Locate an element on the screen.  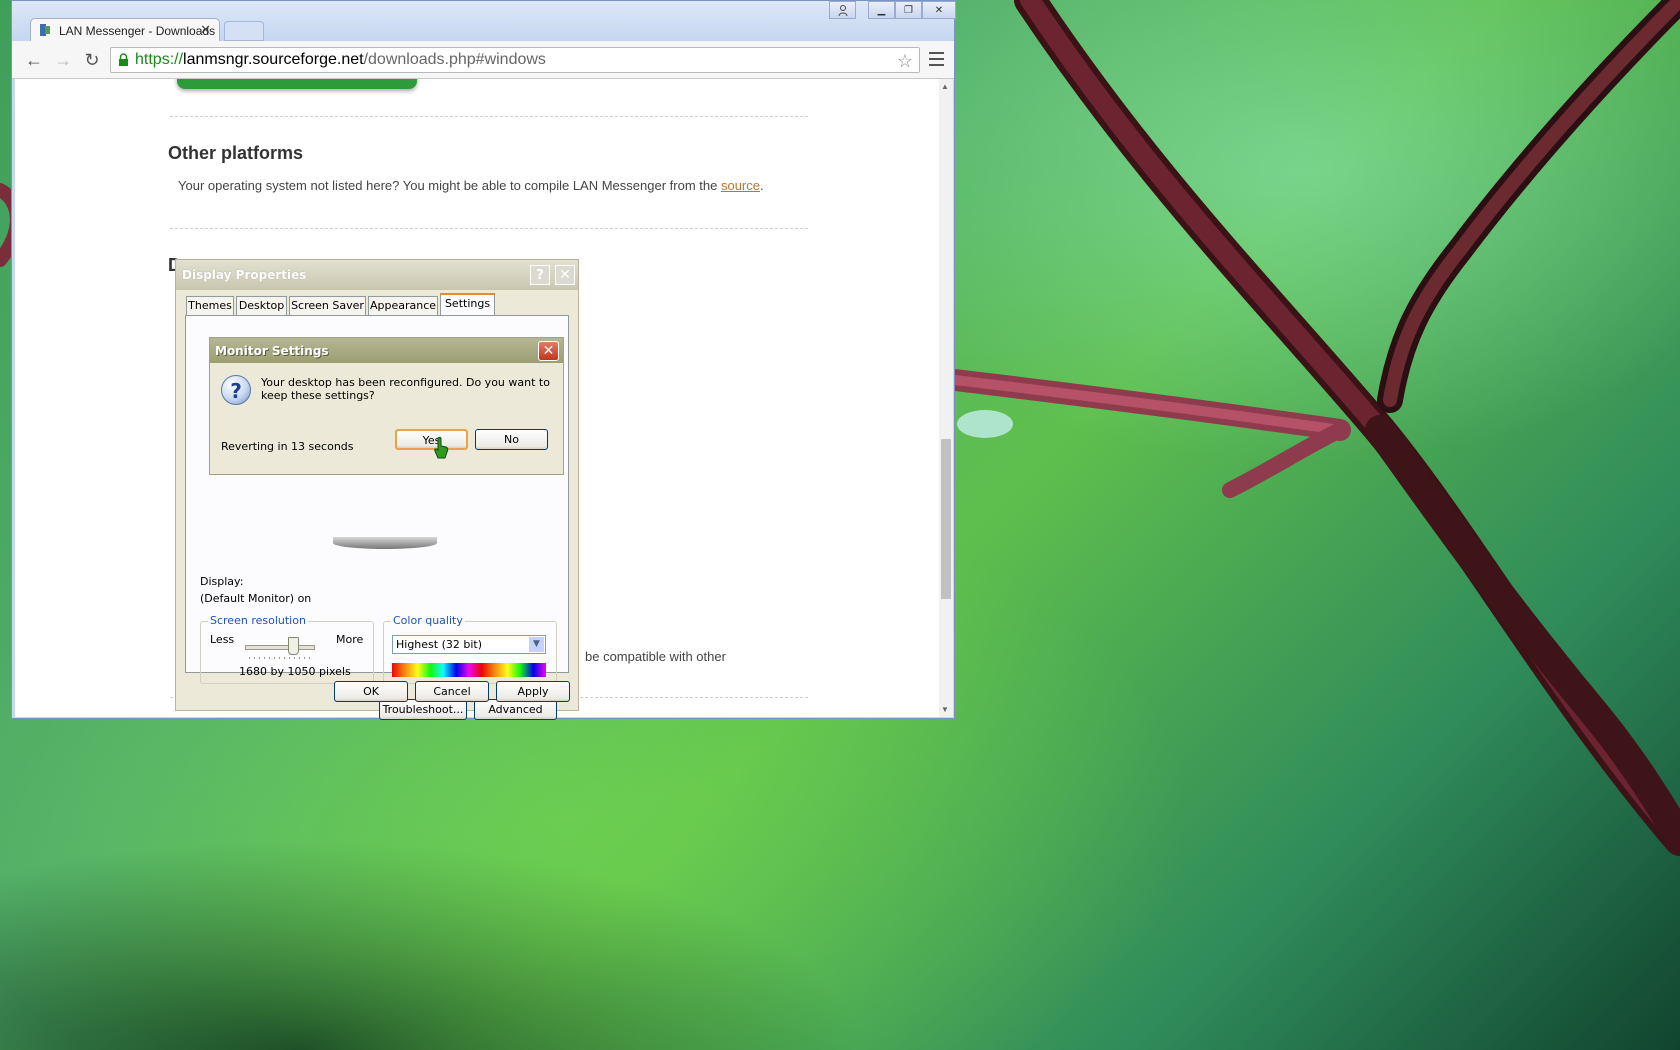
tab-screen-saver: Screen Saver is located at coordinates (327, 305).